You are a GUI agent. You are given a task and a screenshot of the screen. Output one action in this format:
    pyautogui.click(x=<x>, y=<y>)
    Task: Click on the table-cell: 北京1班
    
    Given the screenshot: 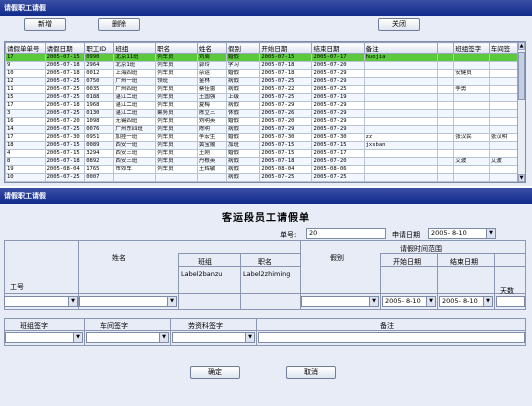 What is the action you would take?
    pyautogui.click(x=135, y=65)
    